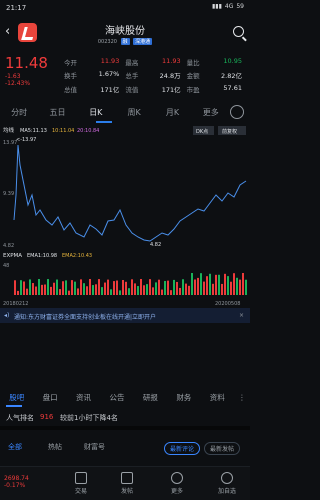  Describe the element at coordinates (116, 397) in the screenshot. I see `info-tab-3: 公告` at that location.